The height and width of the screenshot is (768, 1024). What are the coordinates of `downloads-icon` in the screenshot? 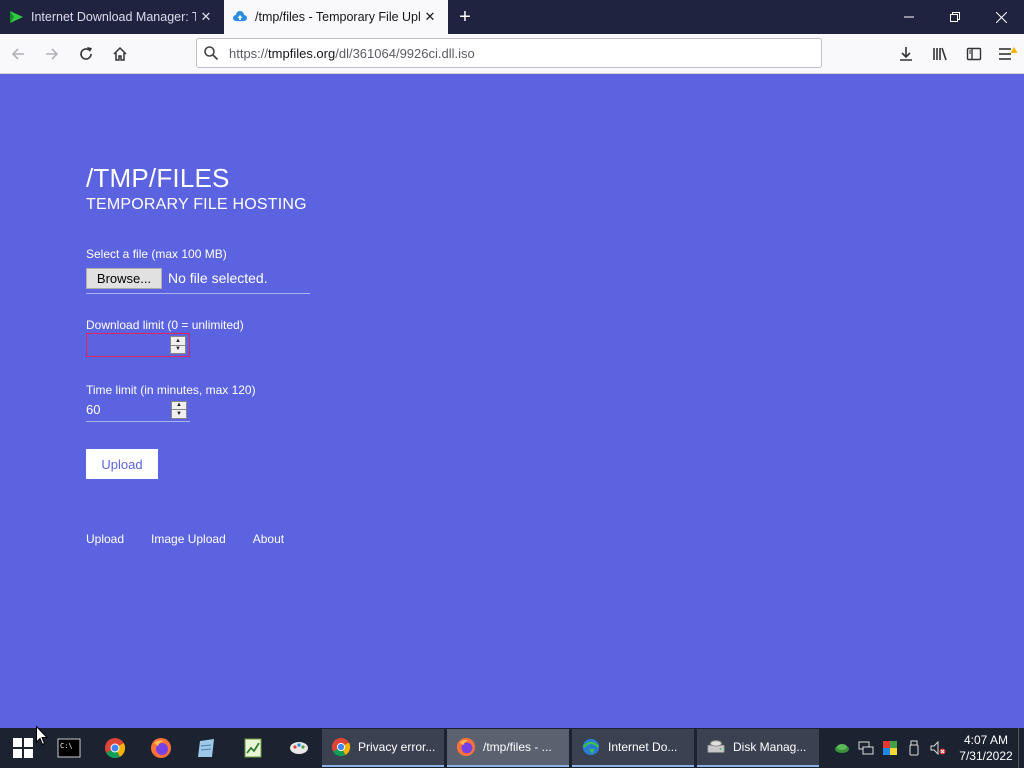 It's located at (906, 54).